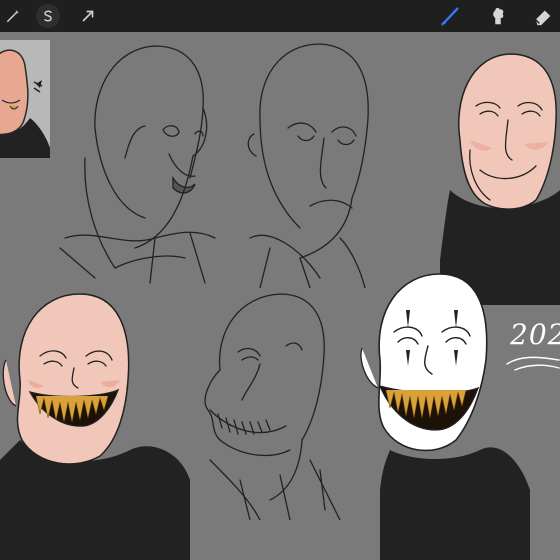  What do you see at coordinates (500, 179) in the screenshot?
I see `sketch-colored-man-smirking` at bounding box center [500, 179].